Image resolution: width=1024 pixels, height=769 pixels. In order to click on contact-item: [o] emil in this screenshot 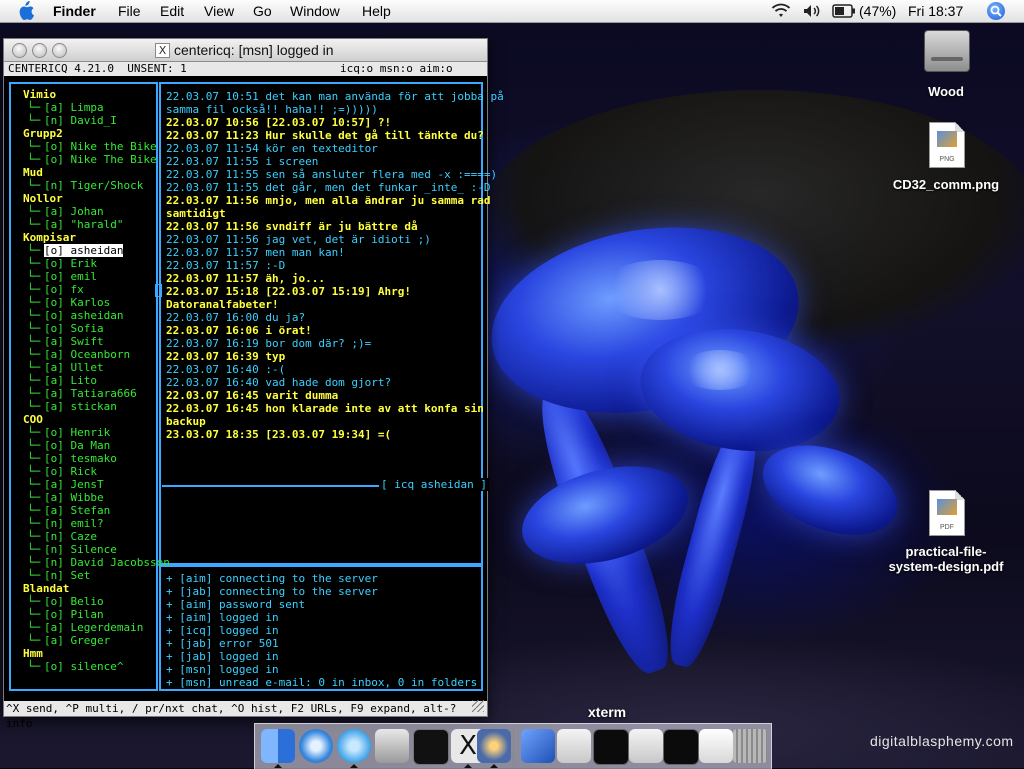, I will do `click(70, 276)`.